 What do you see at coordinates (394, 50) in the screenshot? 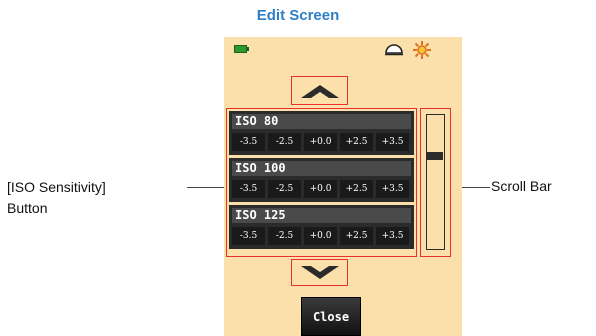
I see `dome-icon` at bounding box center [394, 50].